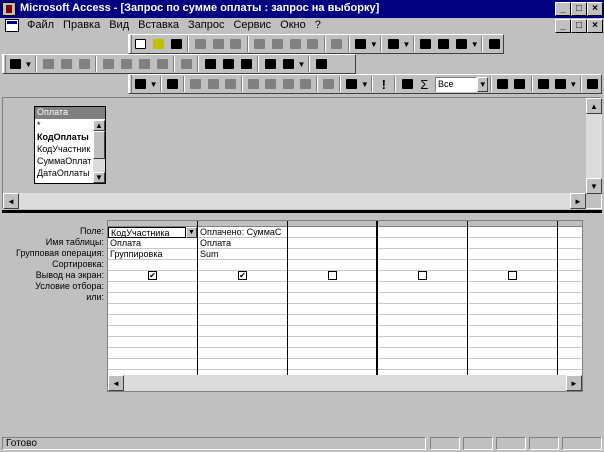  I want to click on access-app-icon, so click(9, 9).